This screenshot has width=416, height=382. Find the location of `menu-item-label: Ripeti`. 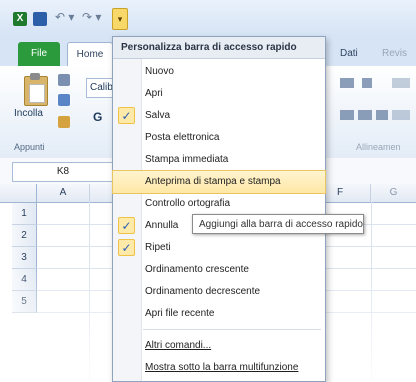

menu-item-label: Ripeti is located at coordinates (158, 247).